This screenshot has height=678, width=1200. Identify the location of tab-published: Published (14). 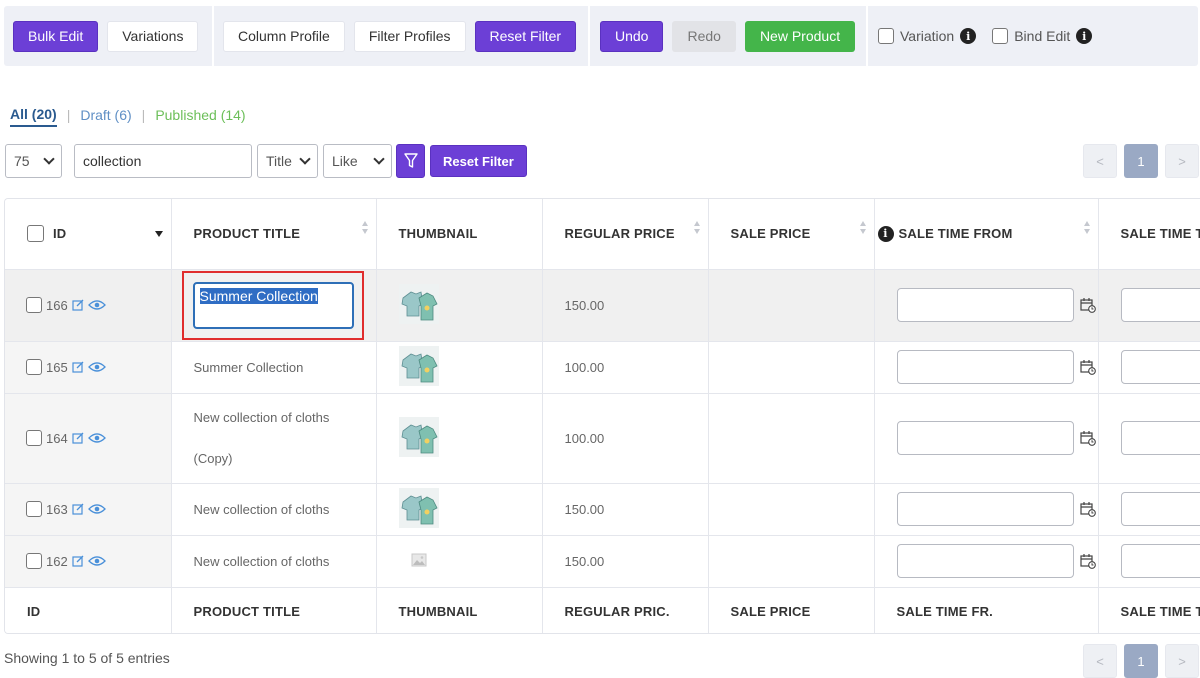
(200, 116).